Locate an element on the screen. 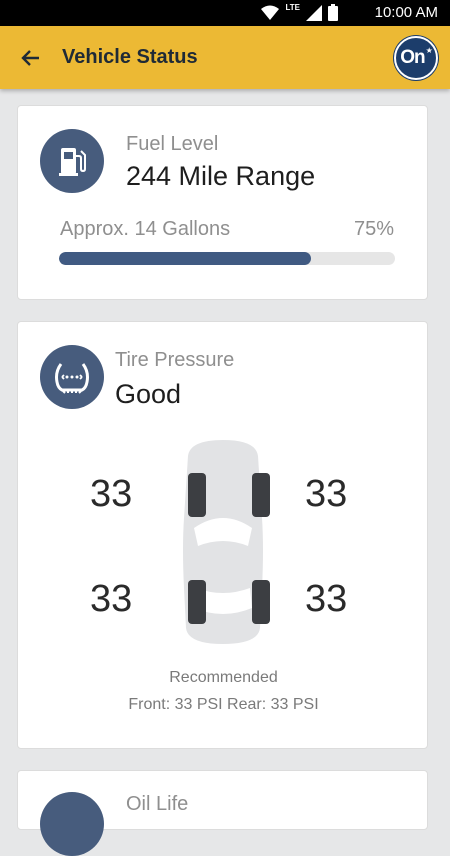 Image resolution: width=450 pixels, height=856 pixels. battery-icon is located at coordinates (333, 12).